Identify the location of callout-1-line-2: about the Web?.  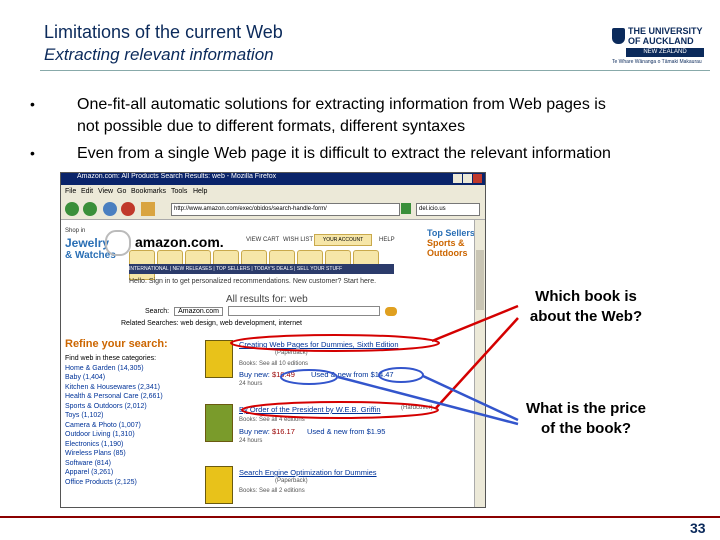
(586, 316).